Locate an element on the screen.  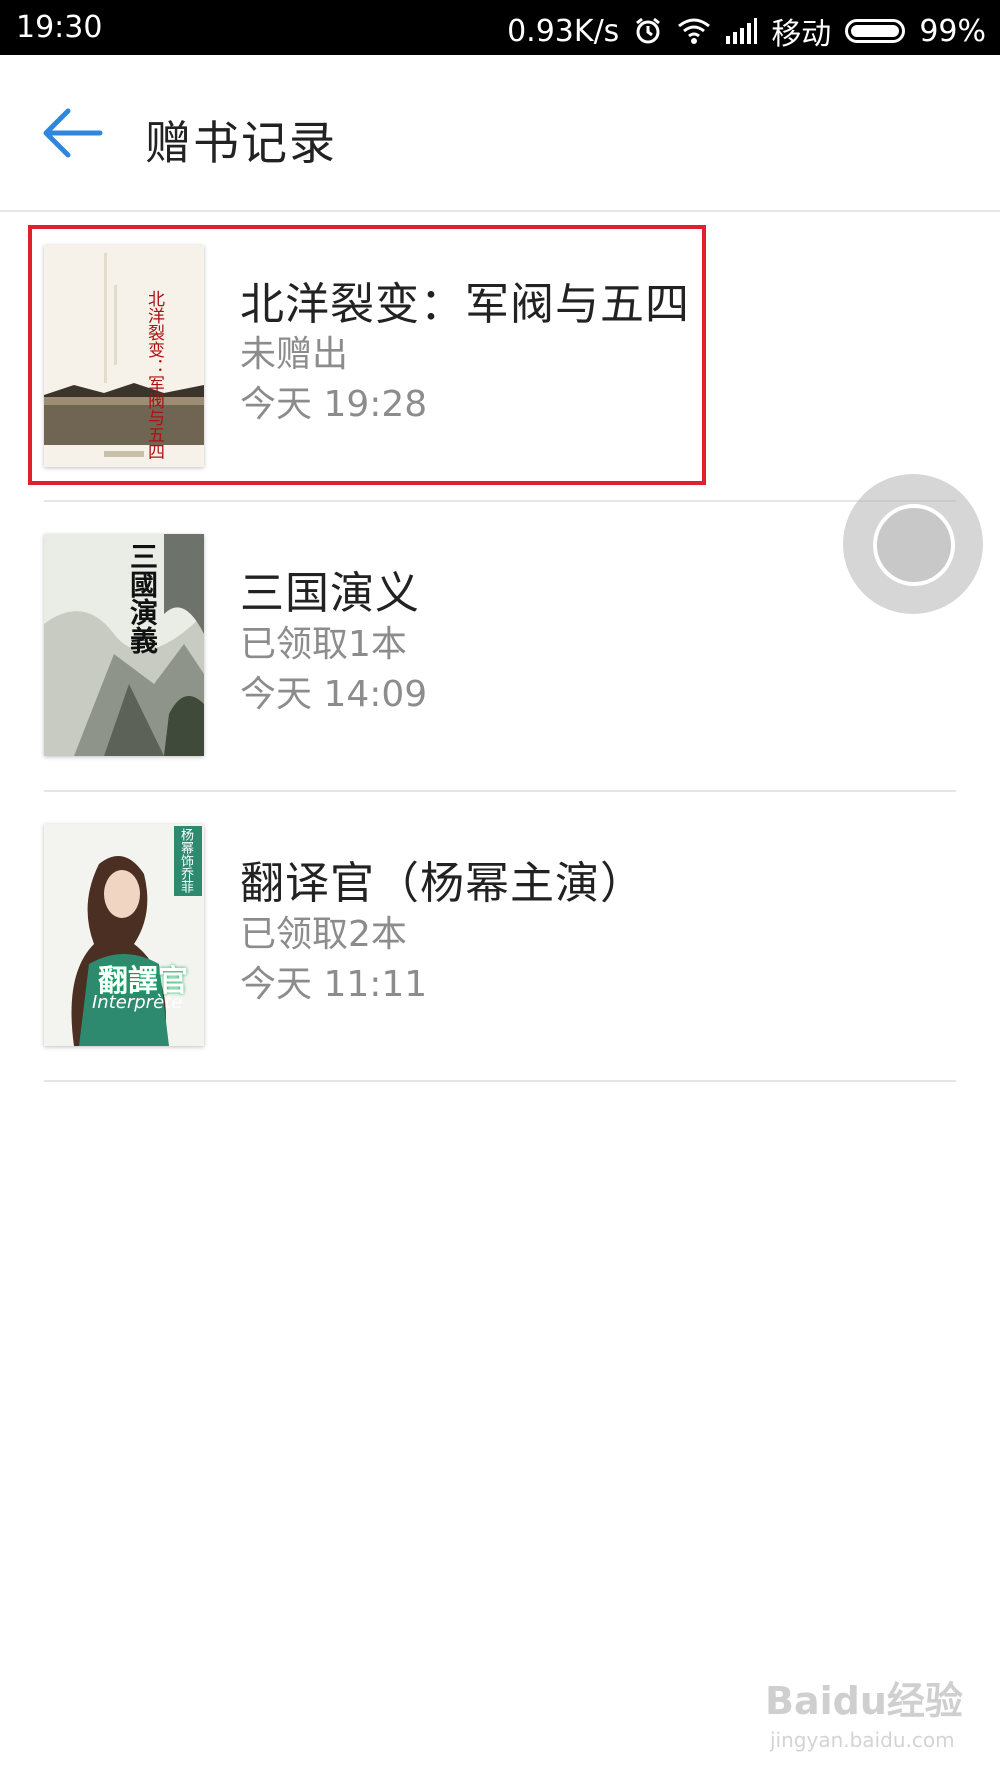
carrier-label: 移动 is located at coordinates (801, 34).